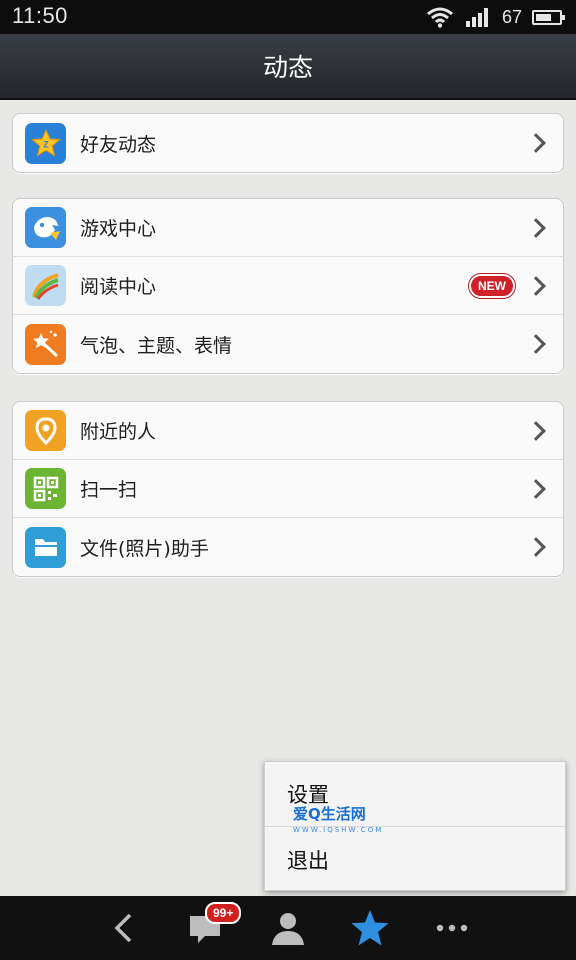  I want to click on group-friends: Z 好友动态, so click(288, 143).